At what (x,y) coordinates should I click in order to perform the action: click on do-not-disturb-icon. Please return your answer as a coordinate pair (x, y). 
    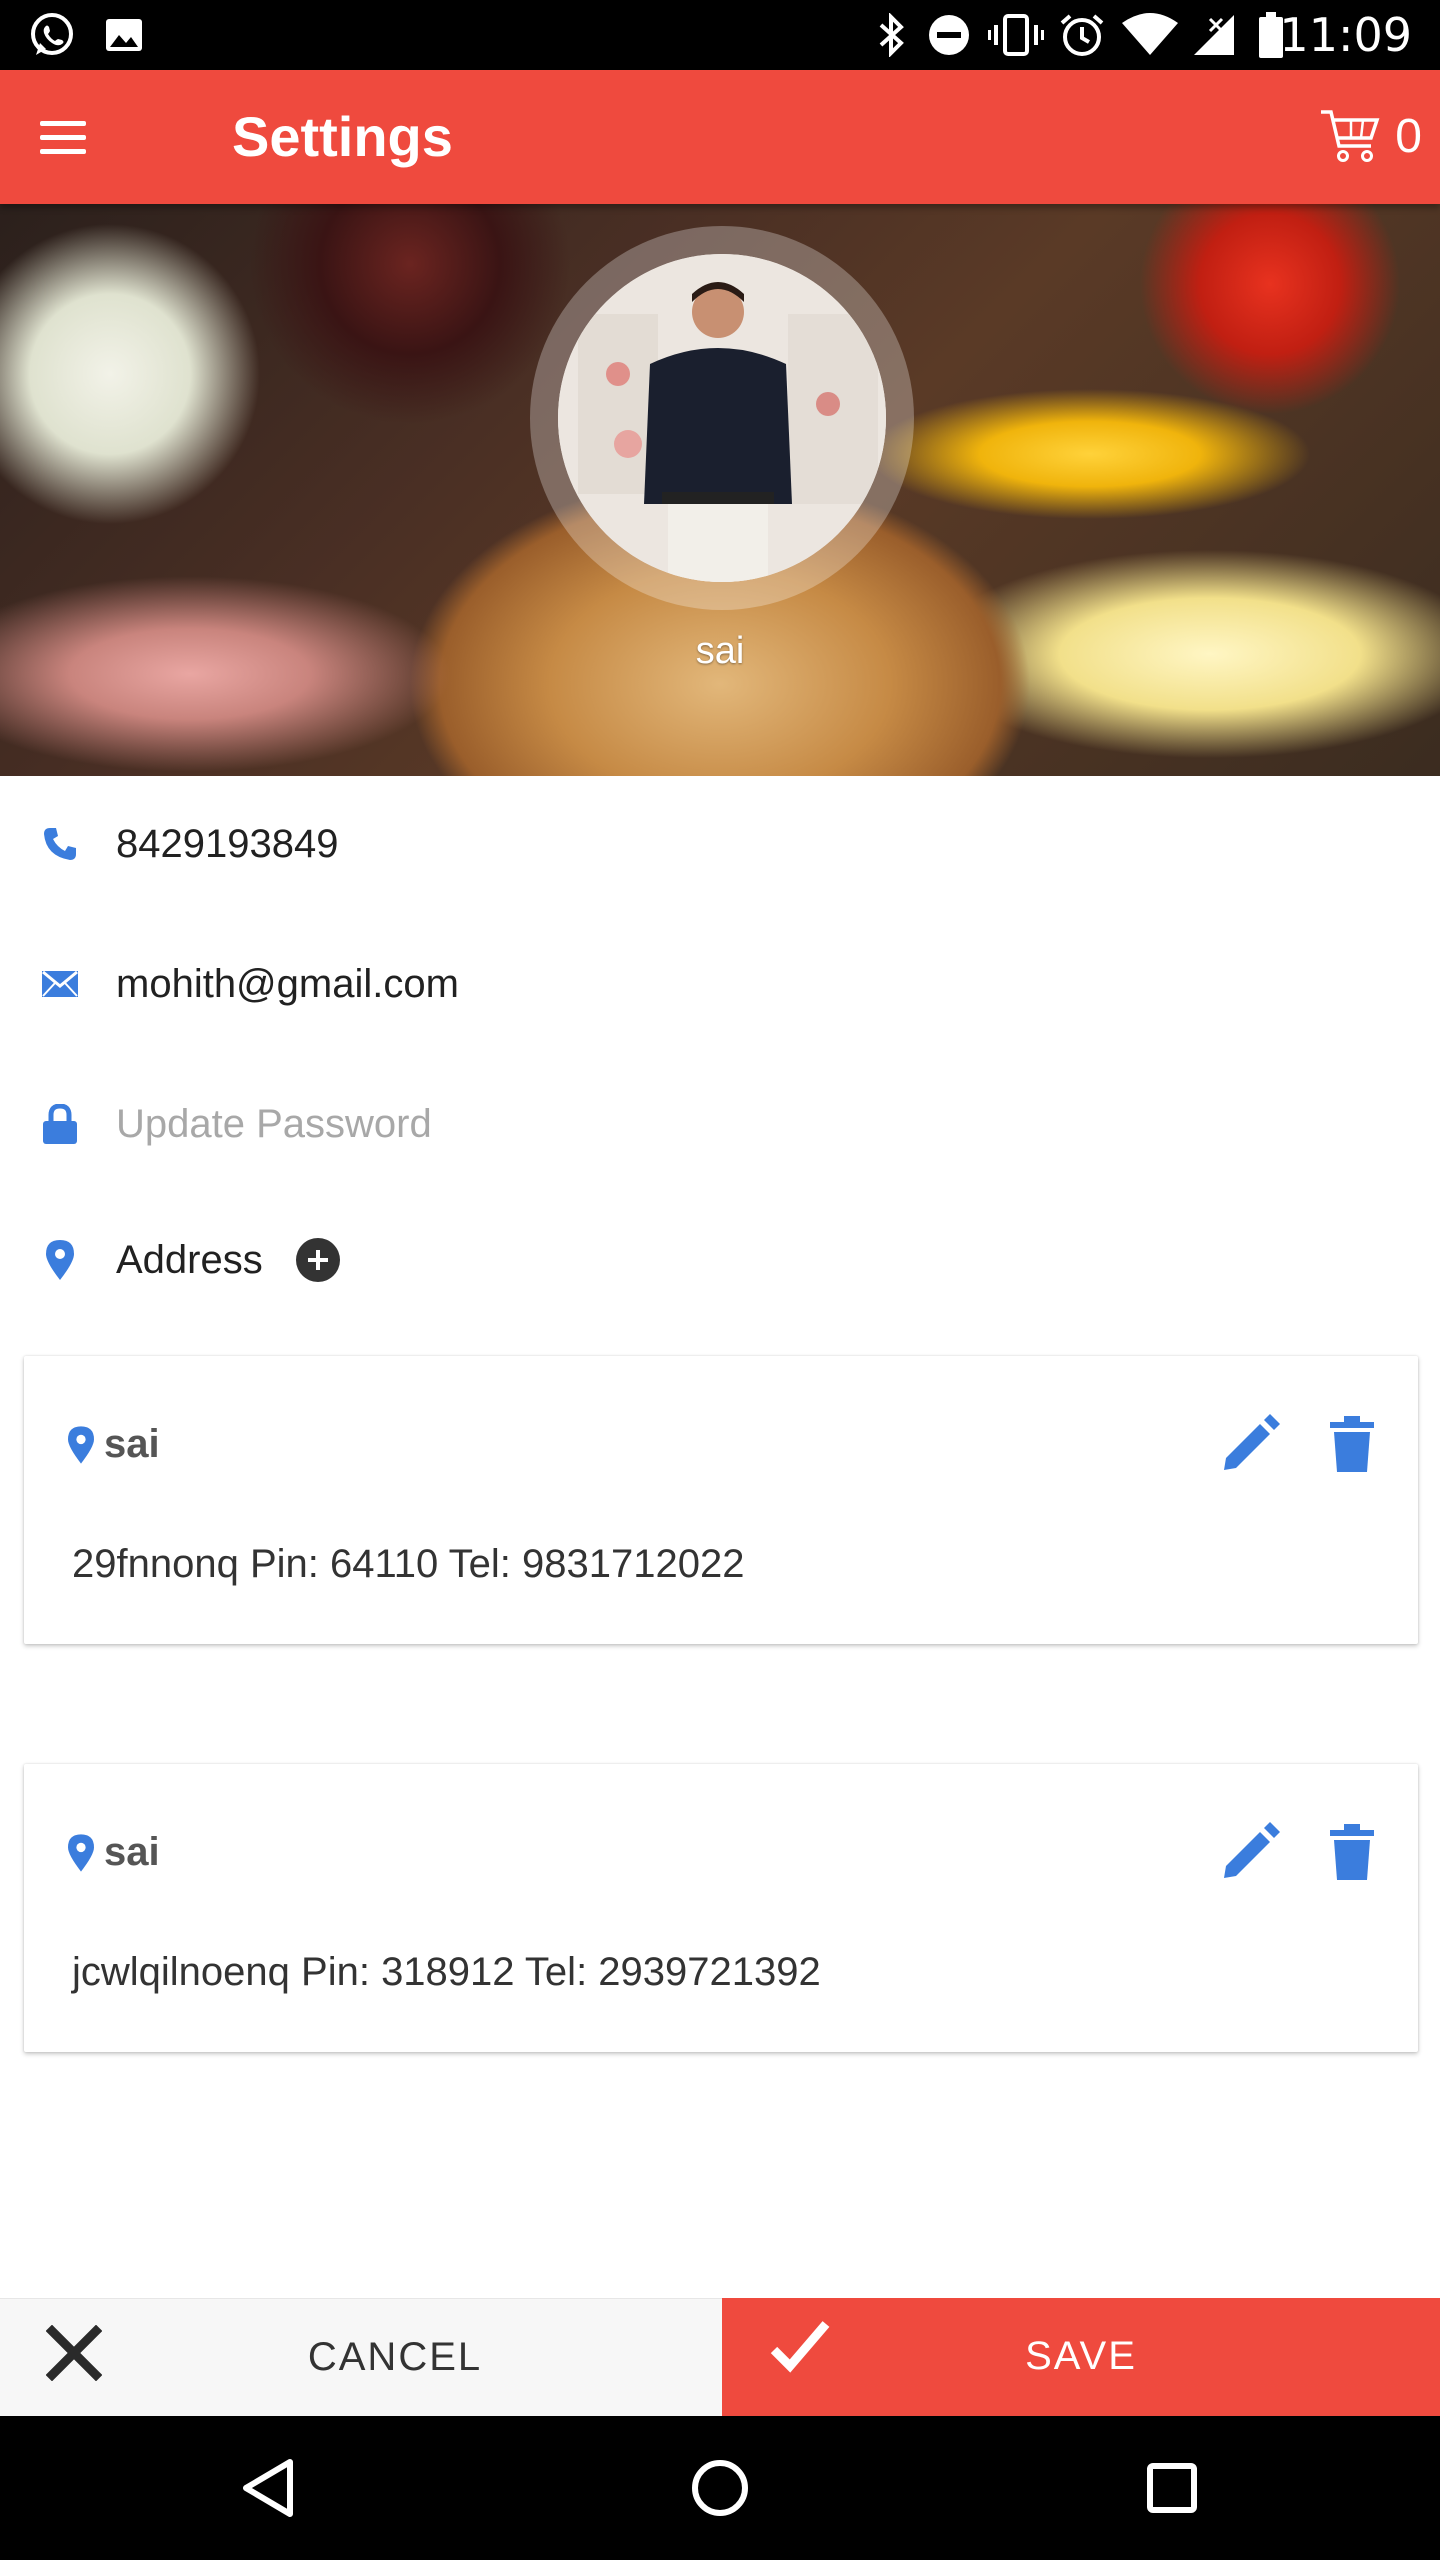
    Looking at the image, I should click on (949, 35).